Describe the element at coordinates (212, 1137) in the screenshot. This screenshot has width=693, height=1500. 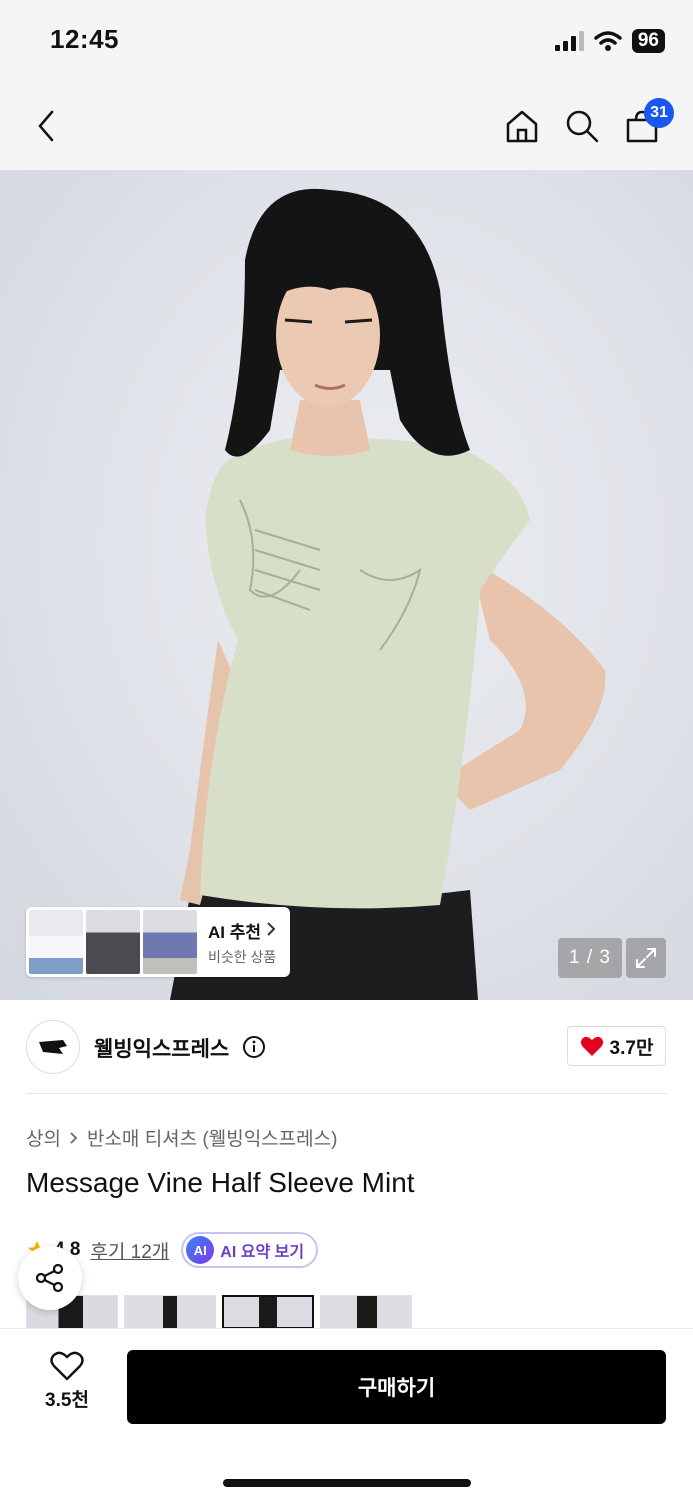
I see `breadcrumb-subcategory: 반소매 티셔츠 (웰빙익스프레스)` at that location.